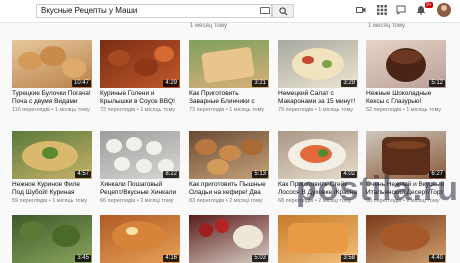  I want to click on search-input: Вкусные Рецепты у Маши, so click(154, 11).